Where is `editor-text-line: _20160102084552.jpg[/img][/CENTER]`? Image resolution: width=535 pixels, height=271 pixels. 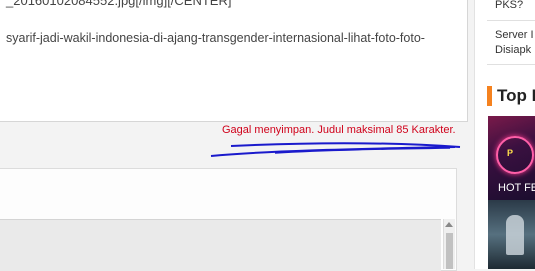 editor-text-line: _20160102084552.jpg[/img][/CENTER] is located at coordinates (119, 4).